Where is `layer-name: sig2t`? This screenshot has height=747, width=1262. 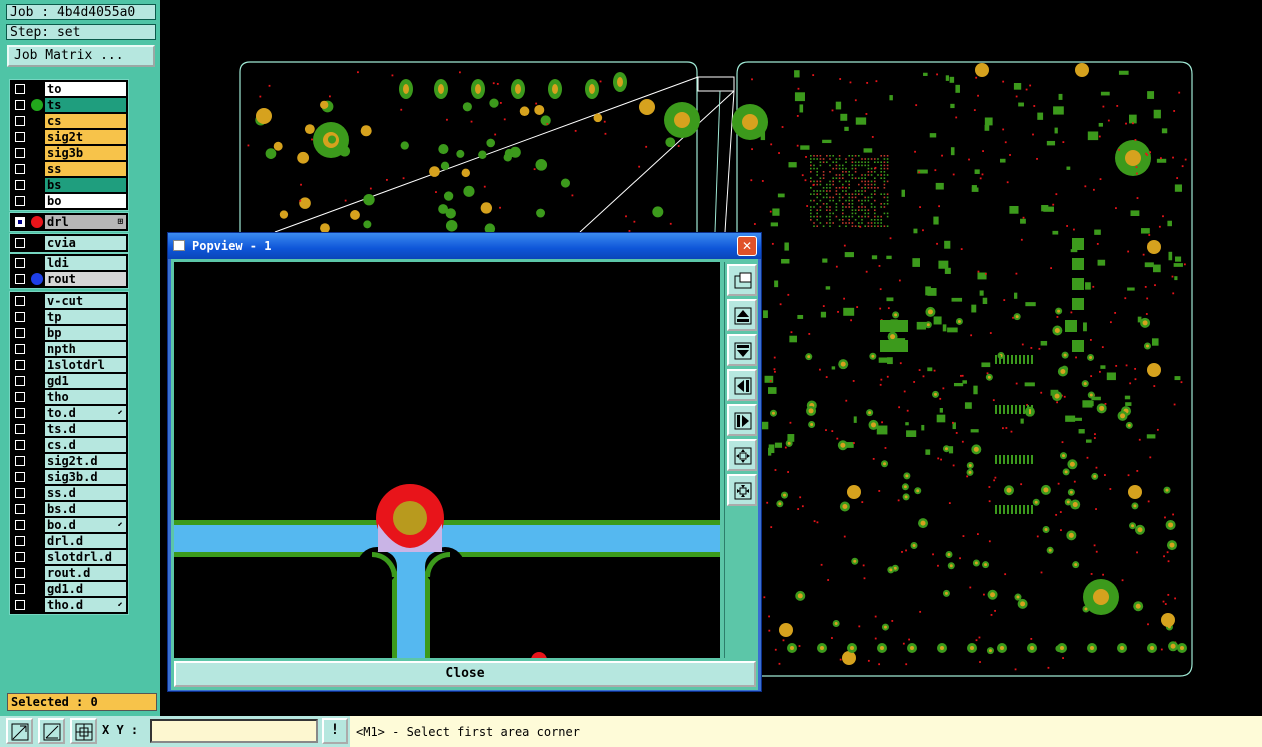 layer-name: sig2t is located at coordinates (85, 137).